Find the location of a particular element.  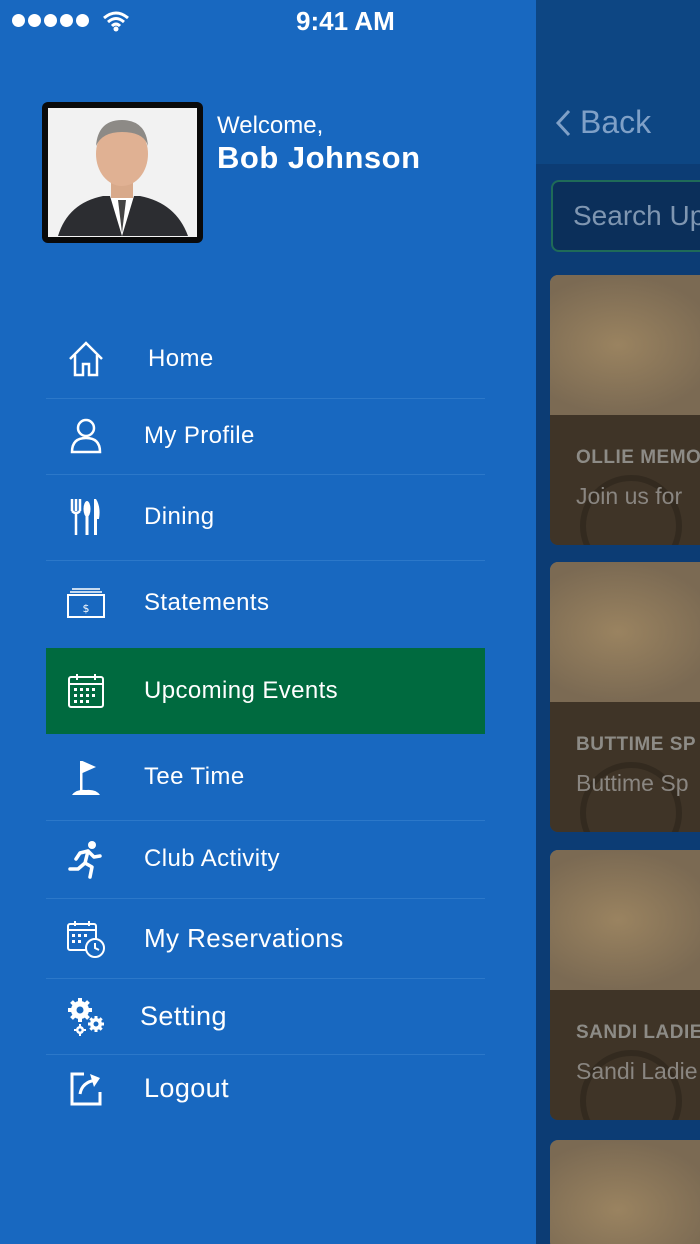

event-card-title: SANDI LADIE is located at coordinates (638, 1032).